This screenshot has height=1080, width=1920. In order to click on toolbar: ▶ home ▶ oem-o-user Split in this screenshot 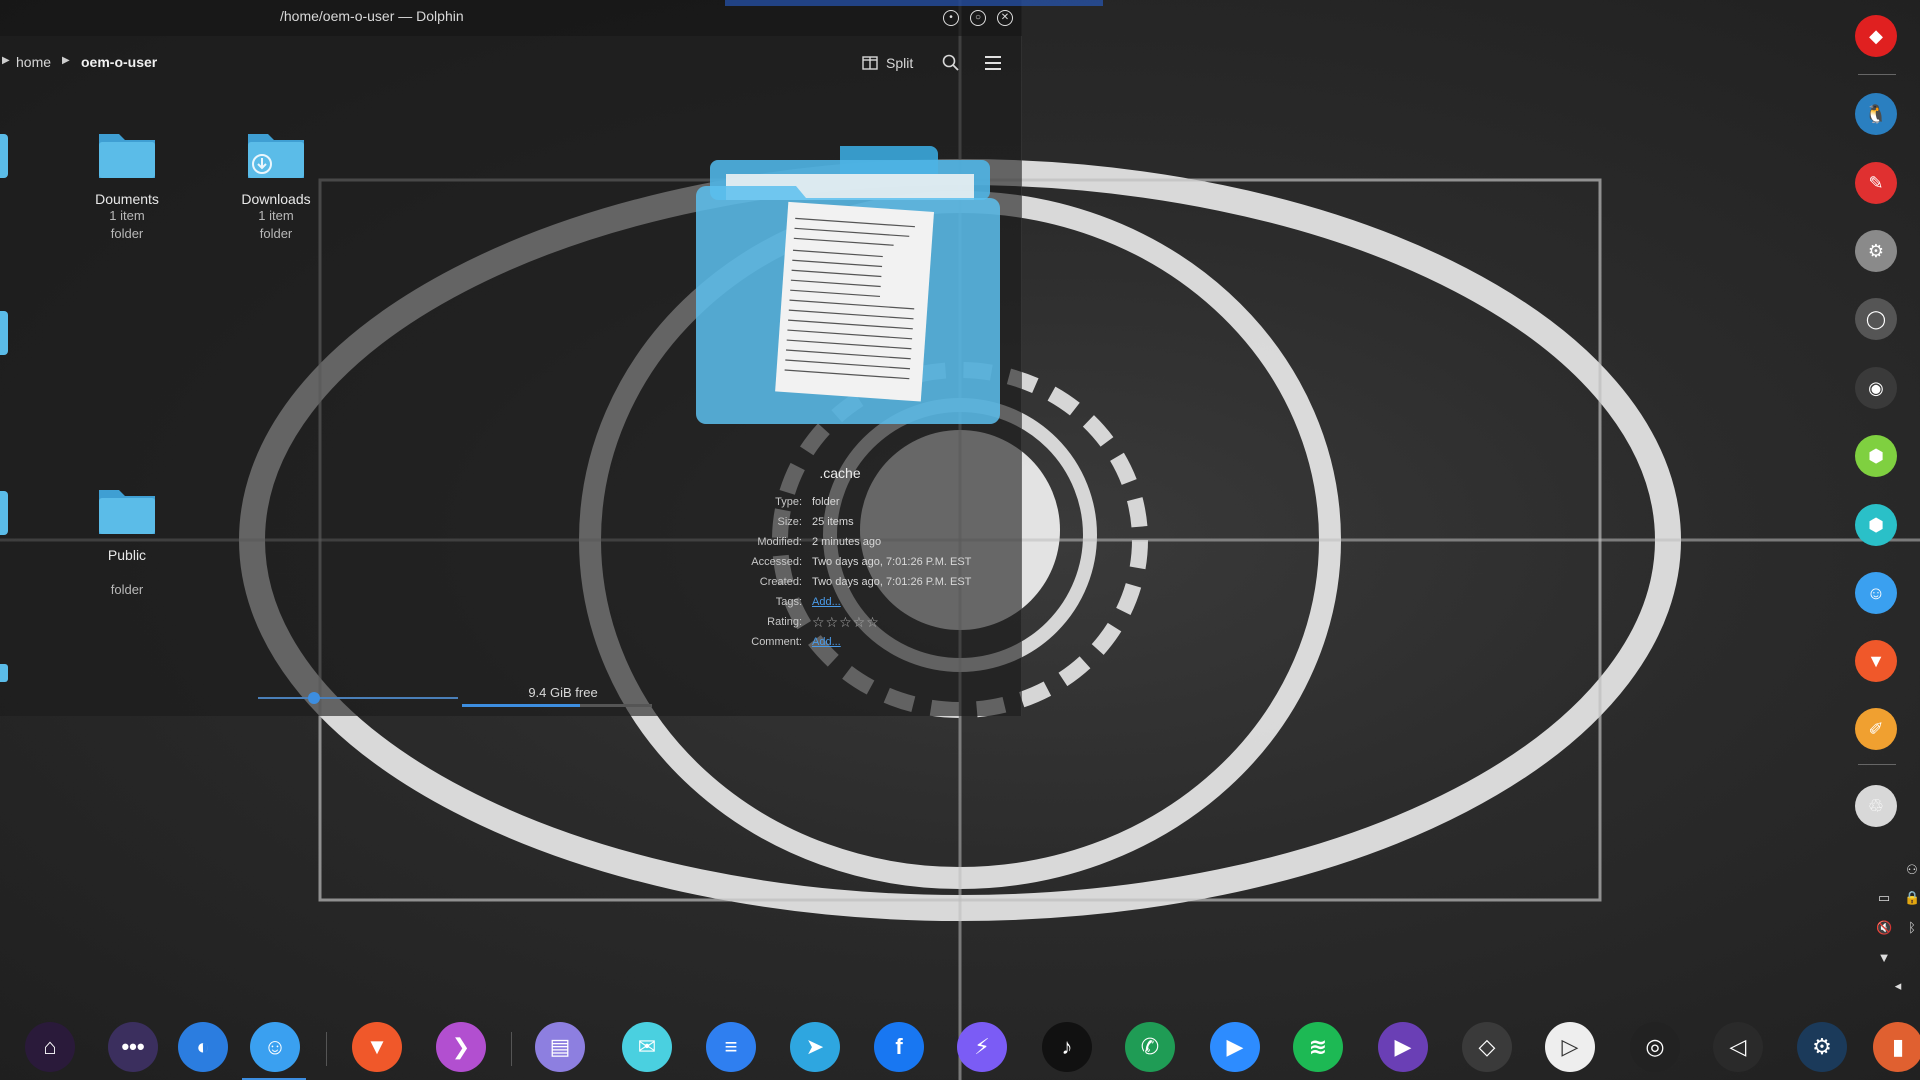, I will do `click(511, 63)`.